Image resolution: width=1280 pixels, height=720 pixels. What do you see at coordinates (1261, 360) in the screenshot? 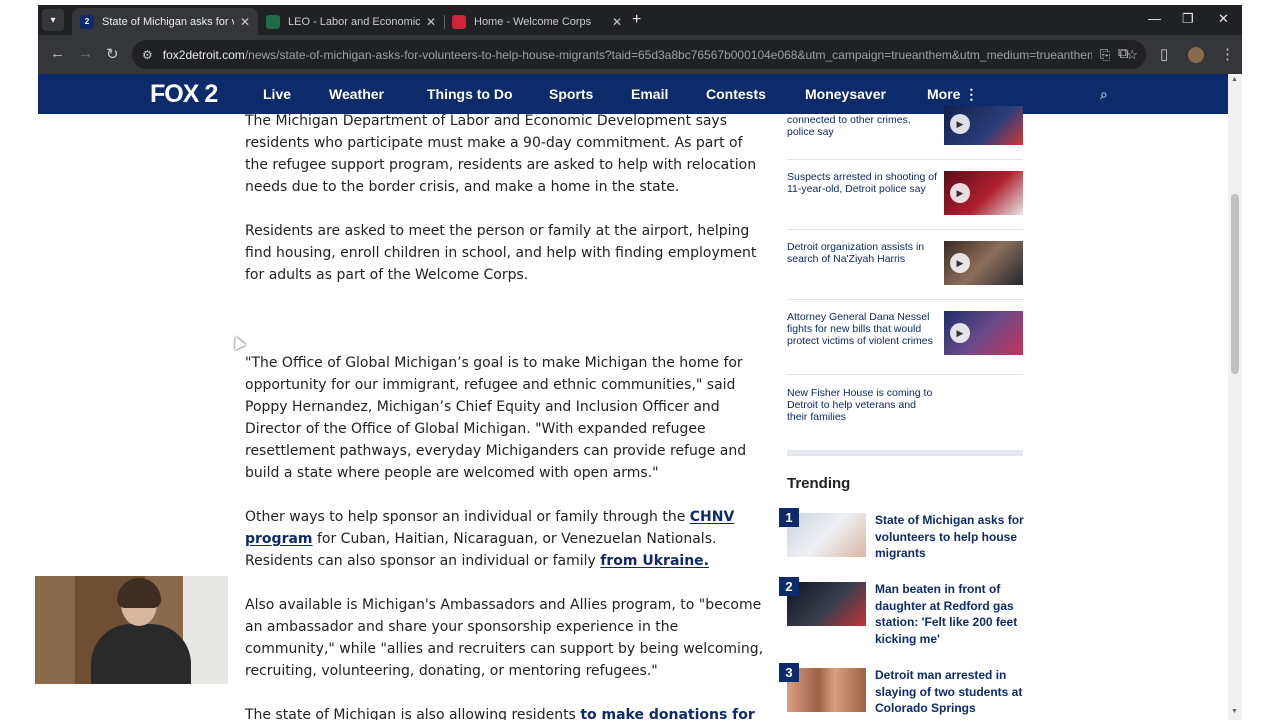
I see `outer-margin-right` at bounding box center [1261, 360].